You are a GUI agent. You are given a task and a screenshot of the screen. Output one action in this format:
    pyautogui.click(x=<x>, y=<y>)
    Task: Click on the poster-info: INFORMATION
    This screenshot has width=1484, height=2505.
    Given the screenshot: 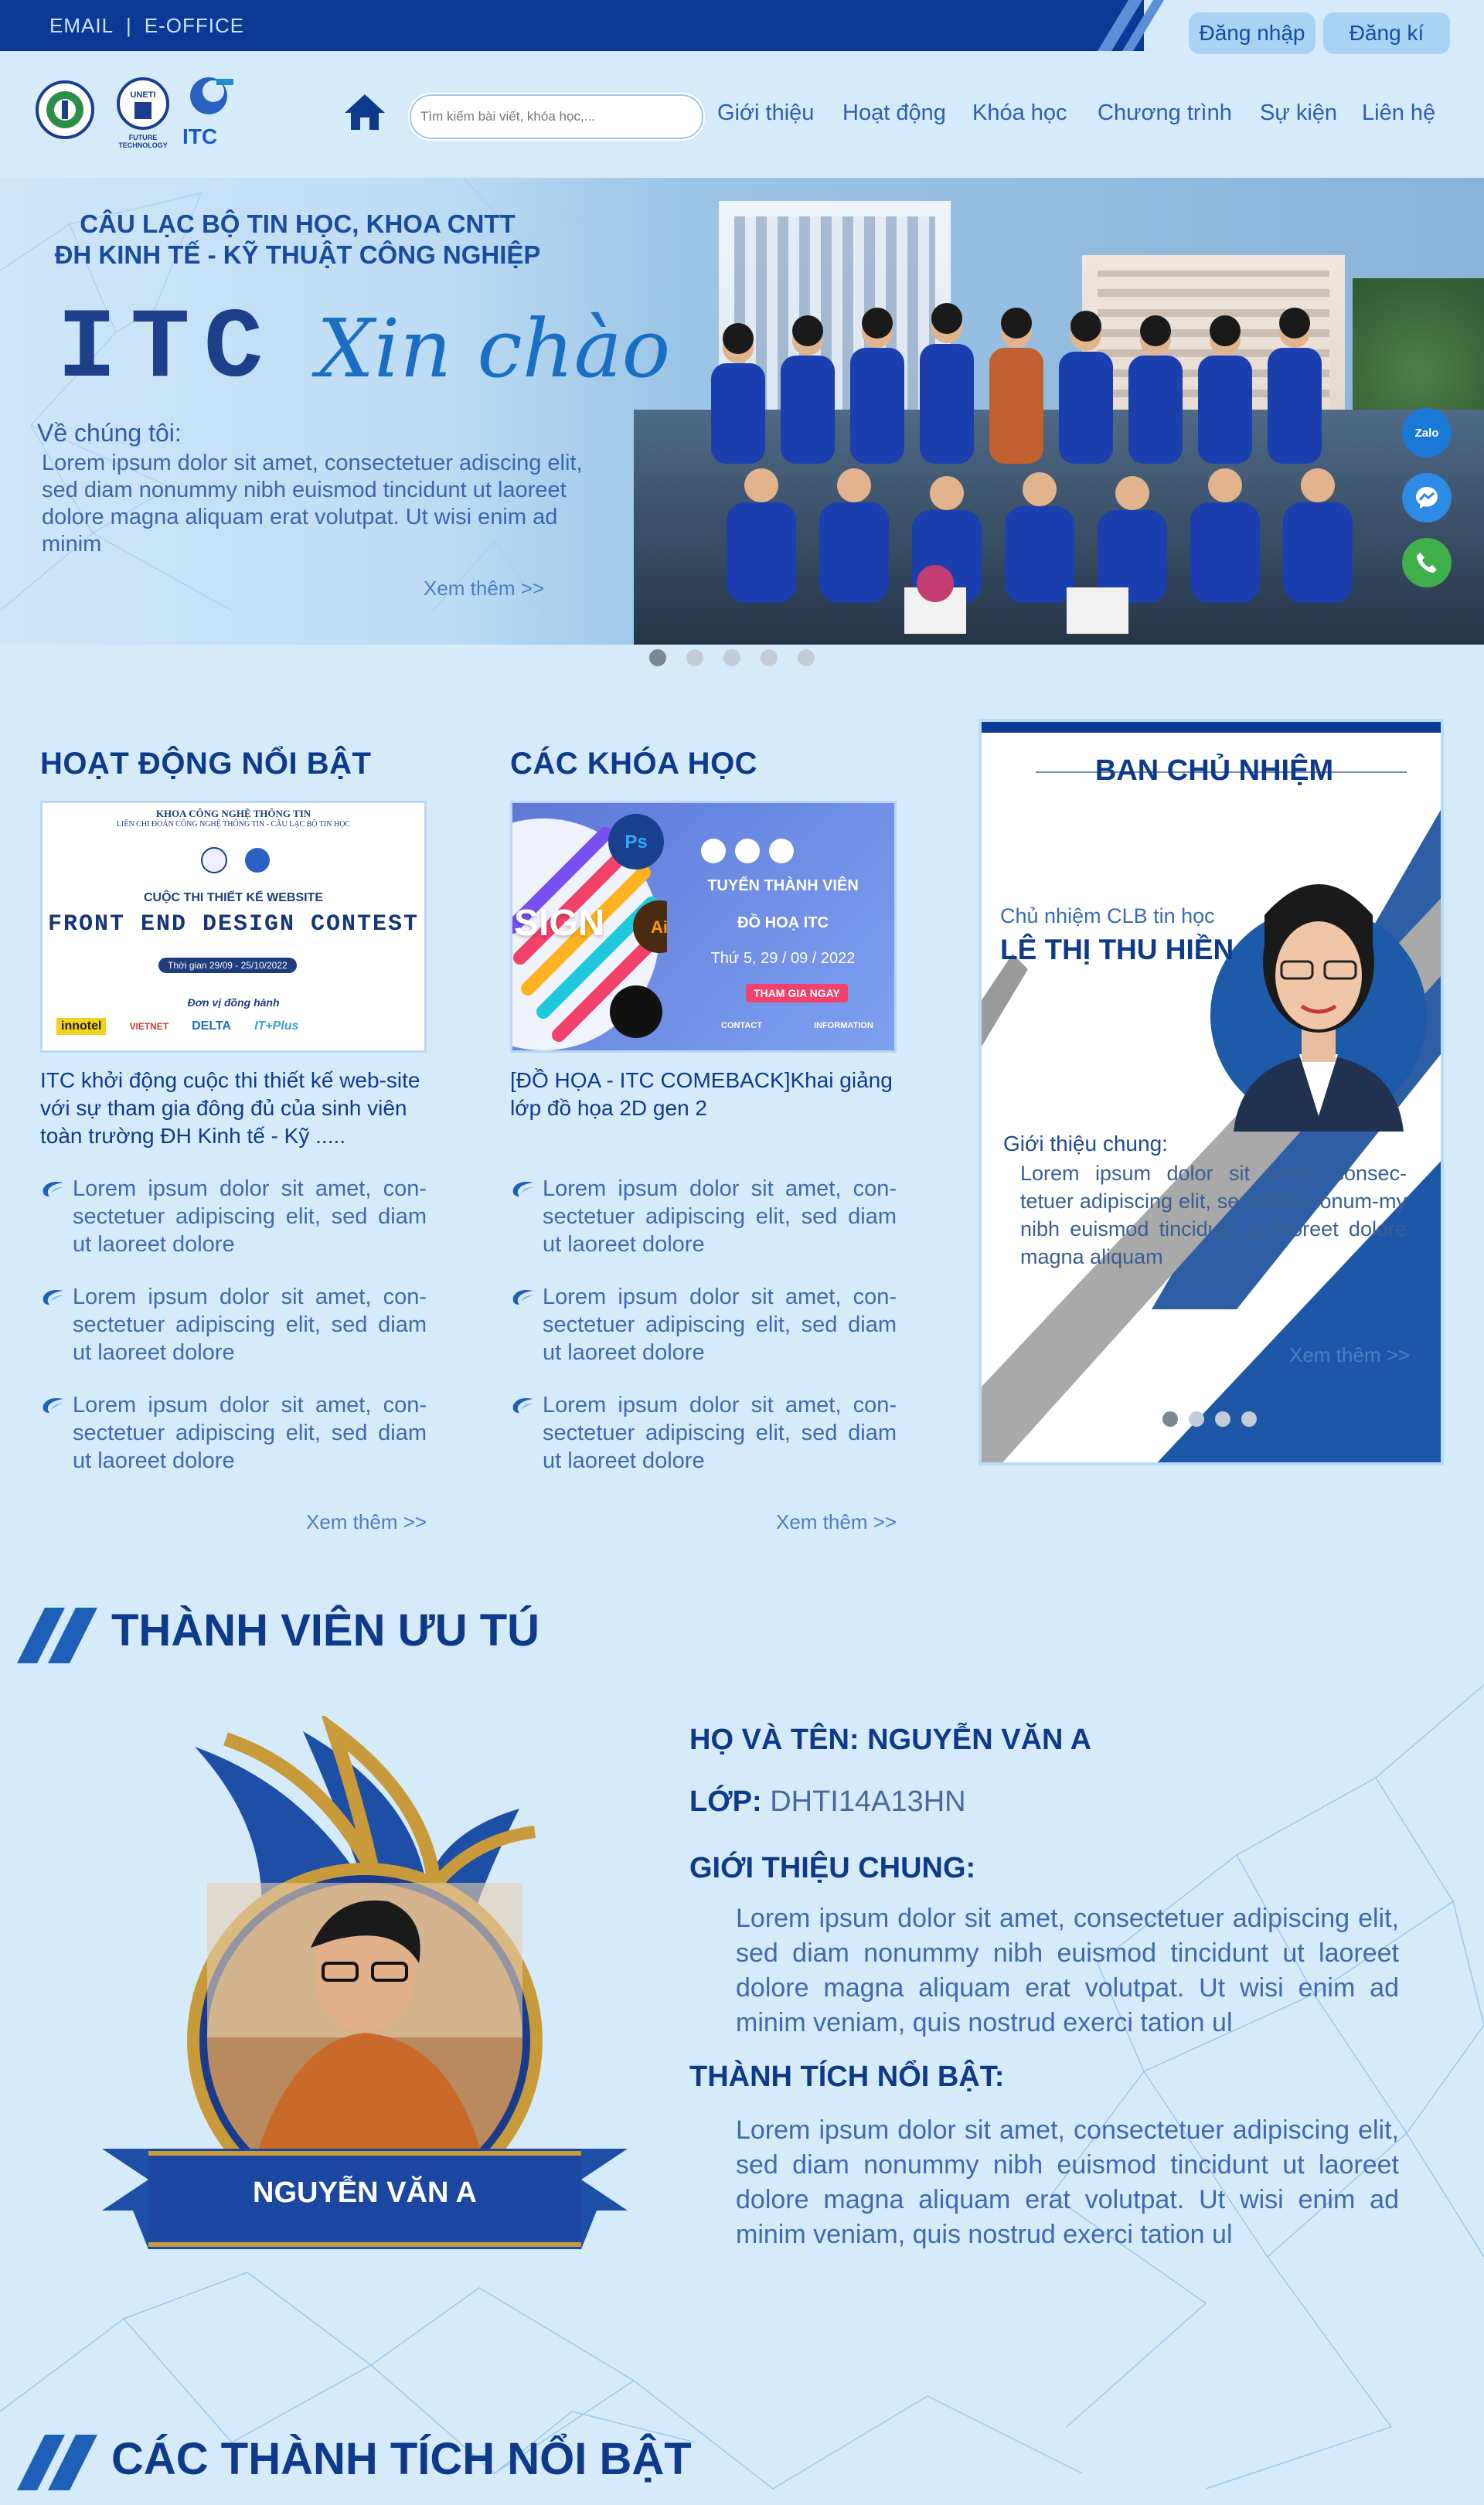 What is the action you would take?
    pyautogui.click(x=843, y=1025)
    